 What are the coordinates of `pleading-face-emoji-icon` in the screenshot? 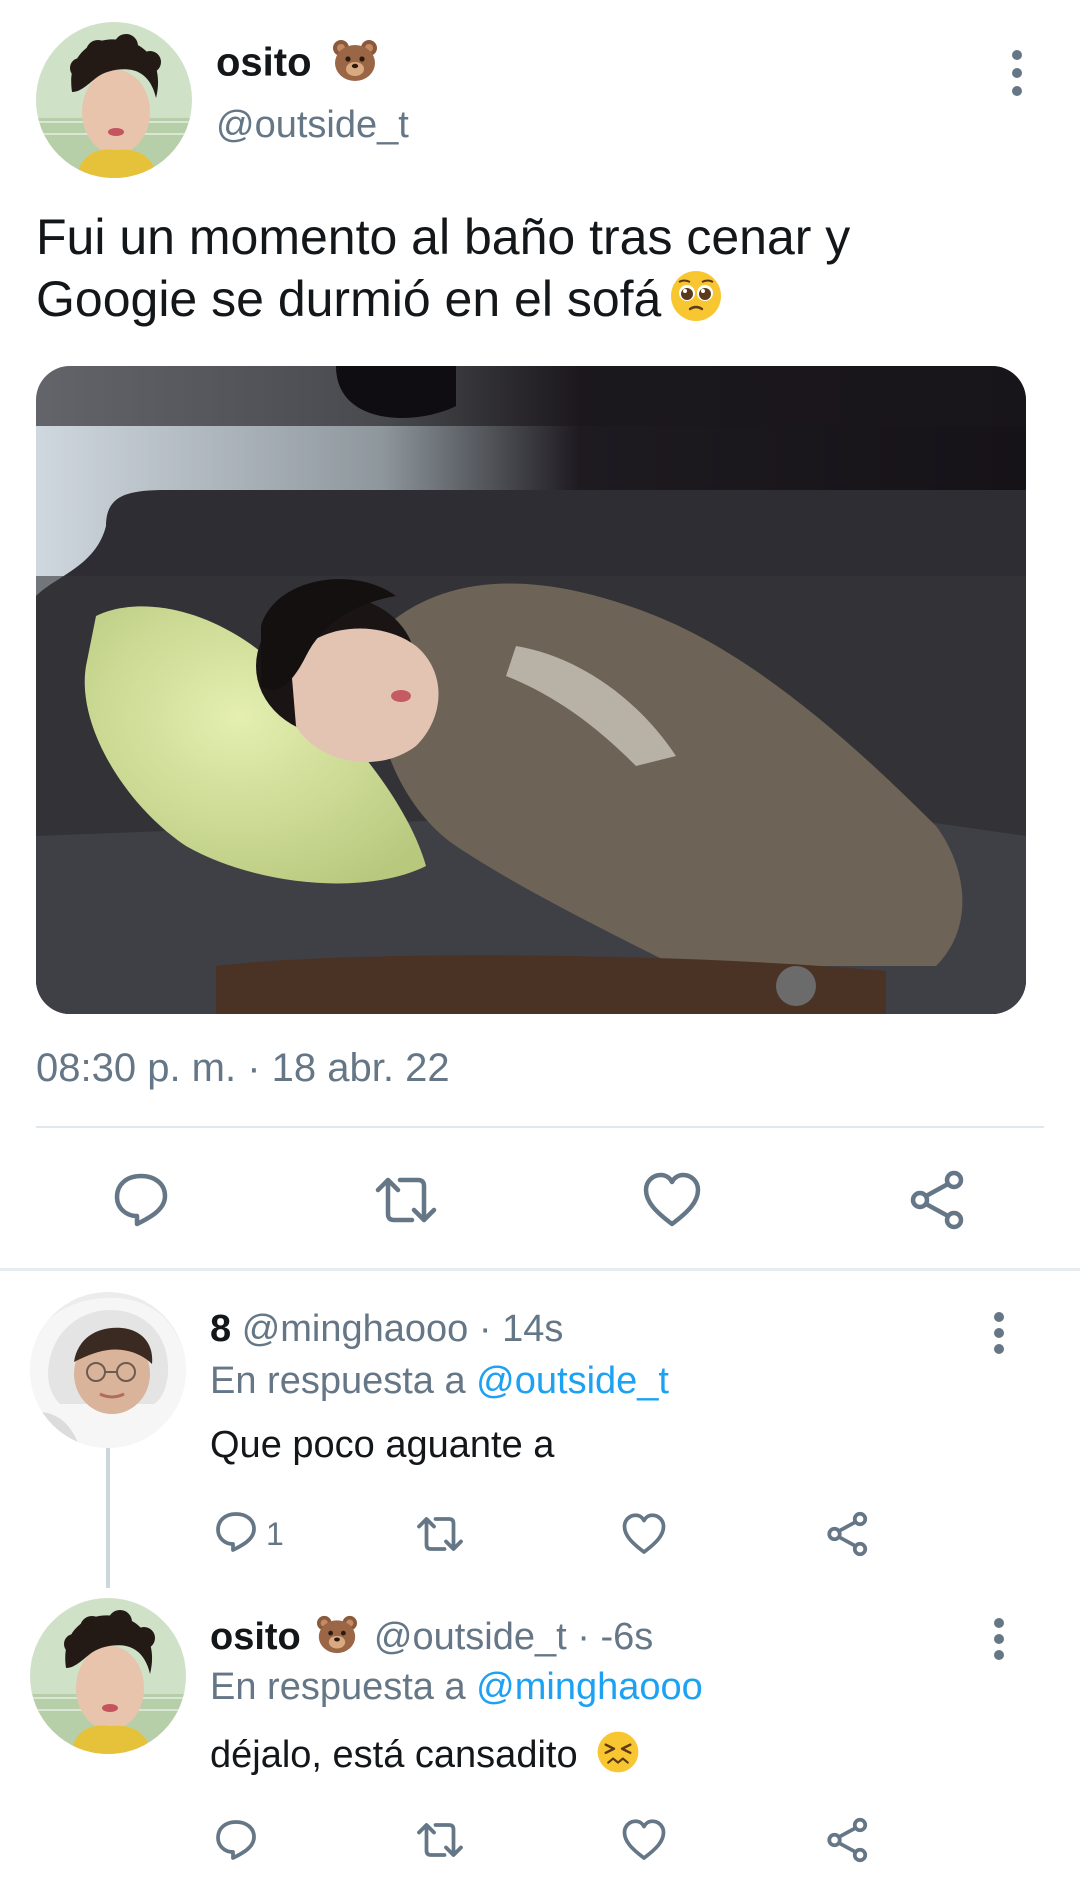 It's located at (696, 303).